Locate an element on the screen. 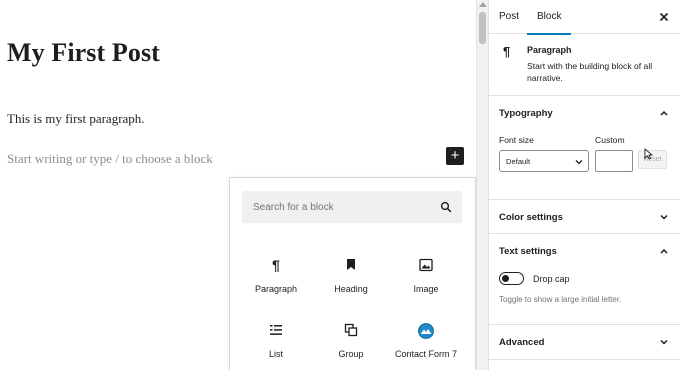  block-label: List is located at coordinates (275, 354).